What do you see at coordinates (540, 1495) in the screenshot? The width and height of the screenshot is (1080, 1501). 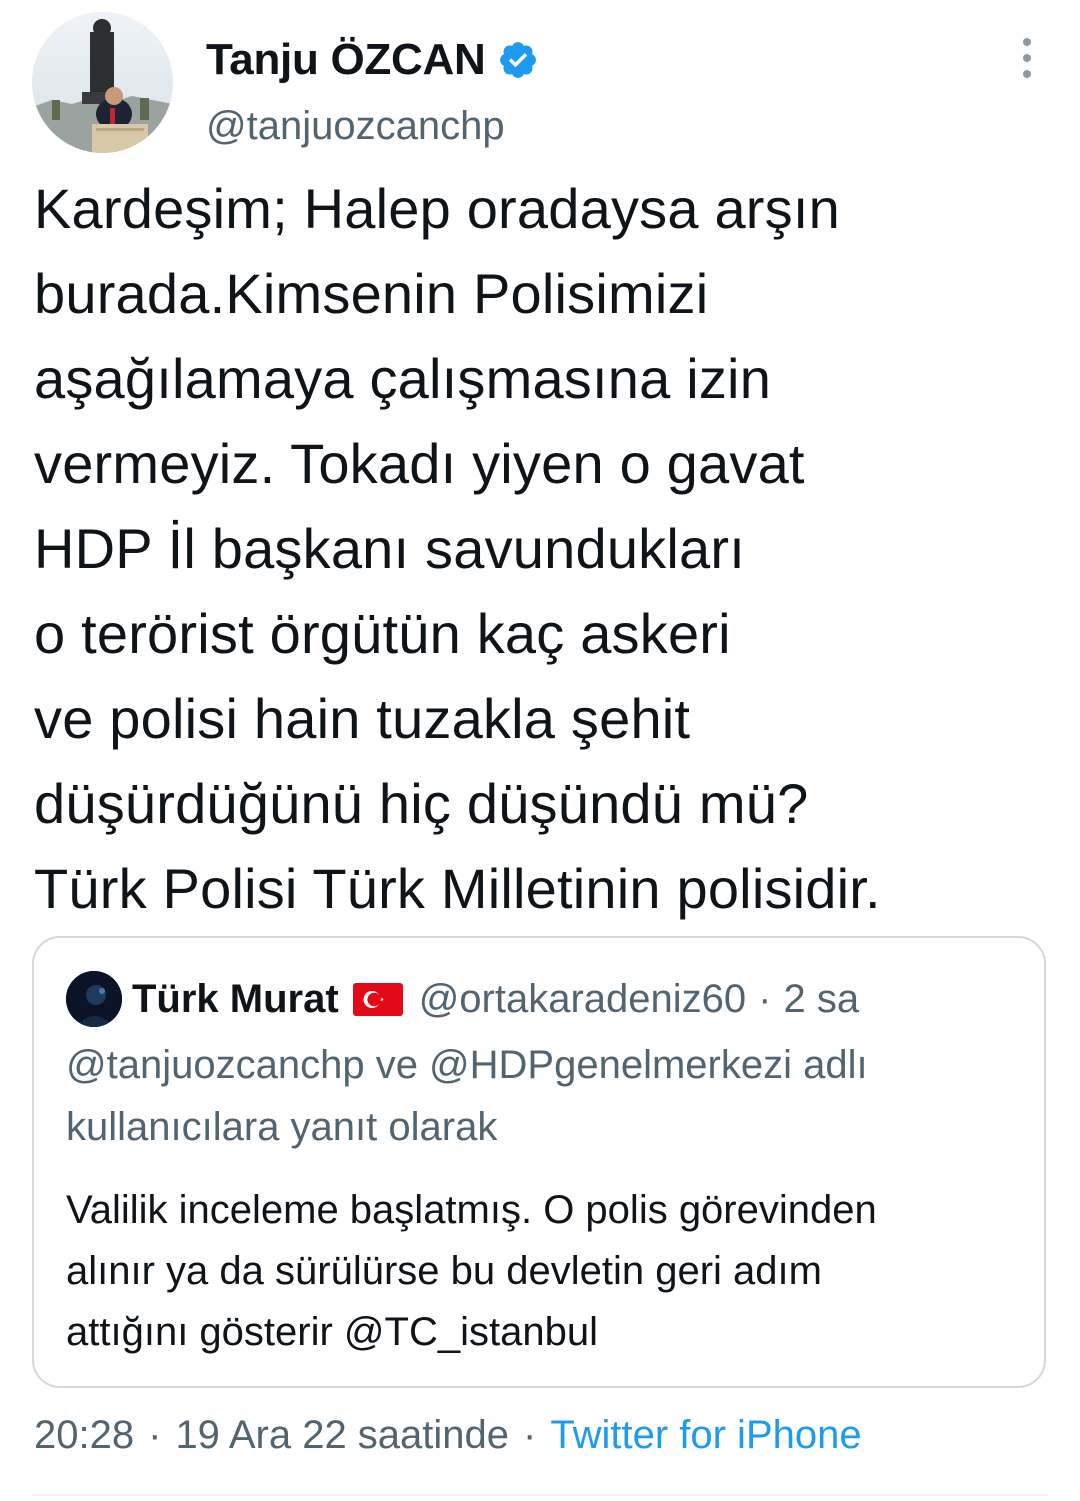 I see `bottom-divider` at bounding box center [540, 1495].